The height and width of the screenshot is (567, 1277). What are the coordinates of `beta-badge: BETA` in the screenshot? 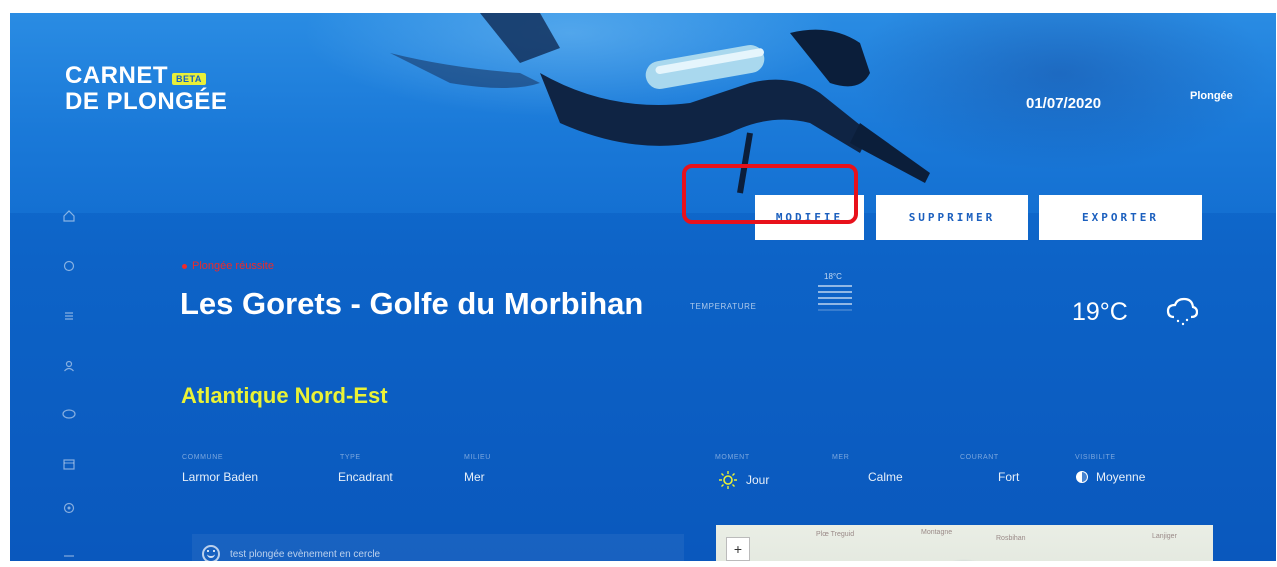 It's located at (189, 79).